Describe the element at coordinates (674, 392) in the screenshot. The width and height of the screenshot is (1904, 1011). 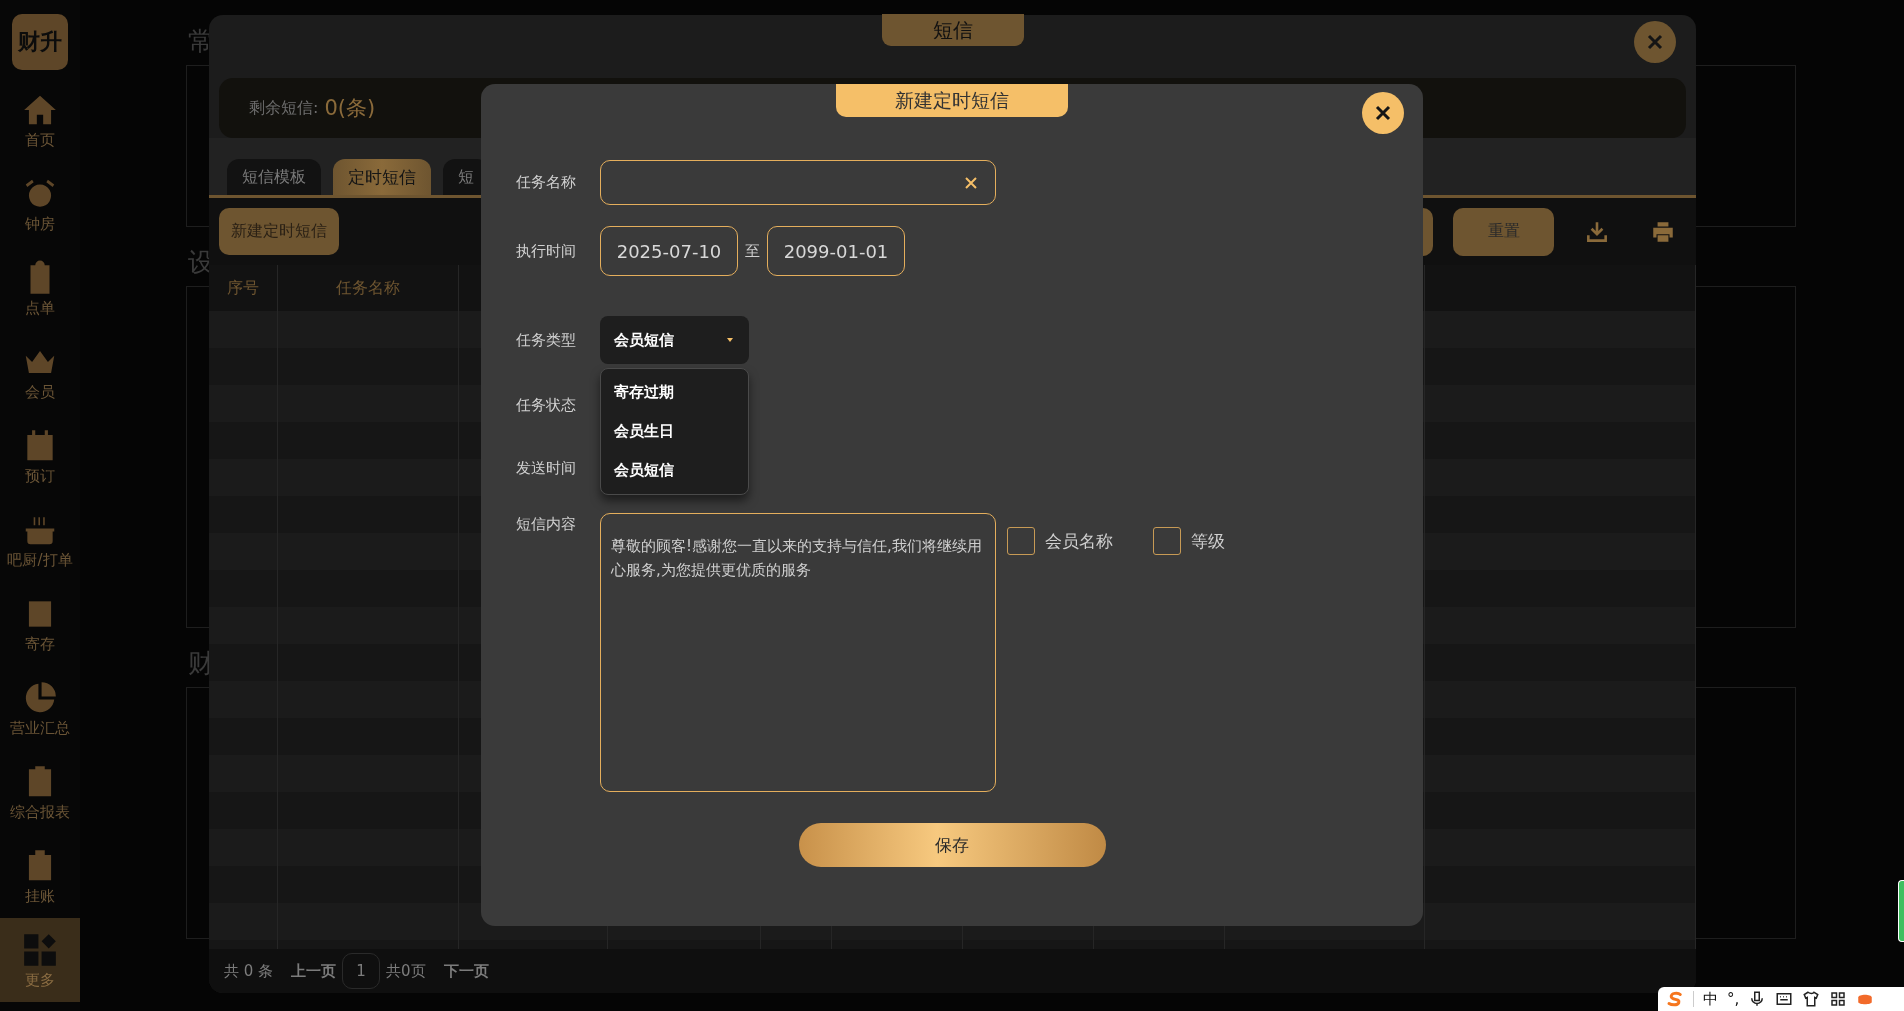
I see `dropdown-option: 寄存过期` at that location.